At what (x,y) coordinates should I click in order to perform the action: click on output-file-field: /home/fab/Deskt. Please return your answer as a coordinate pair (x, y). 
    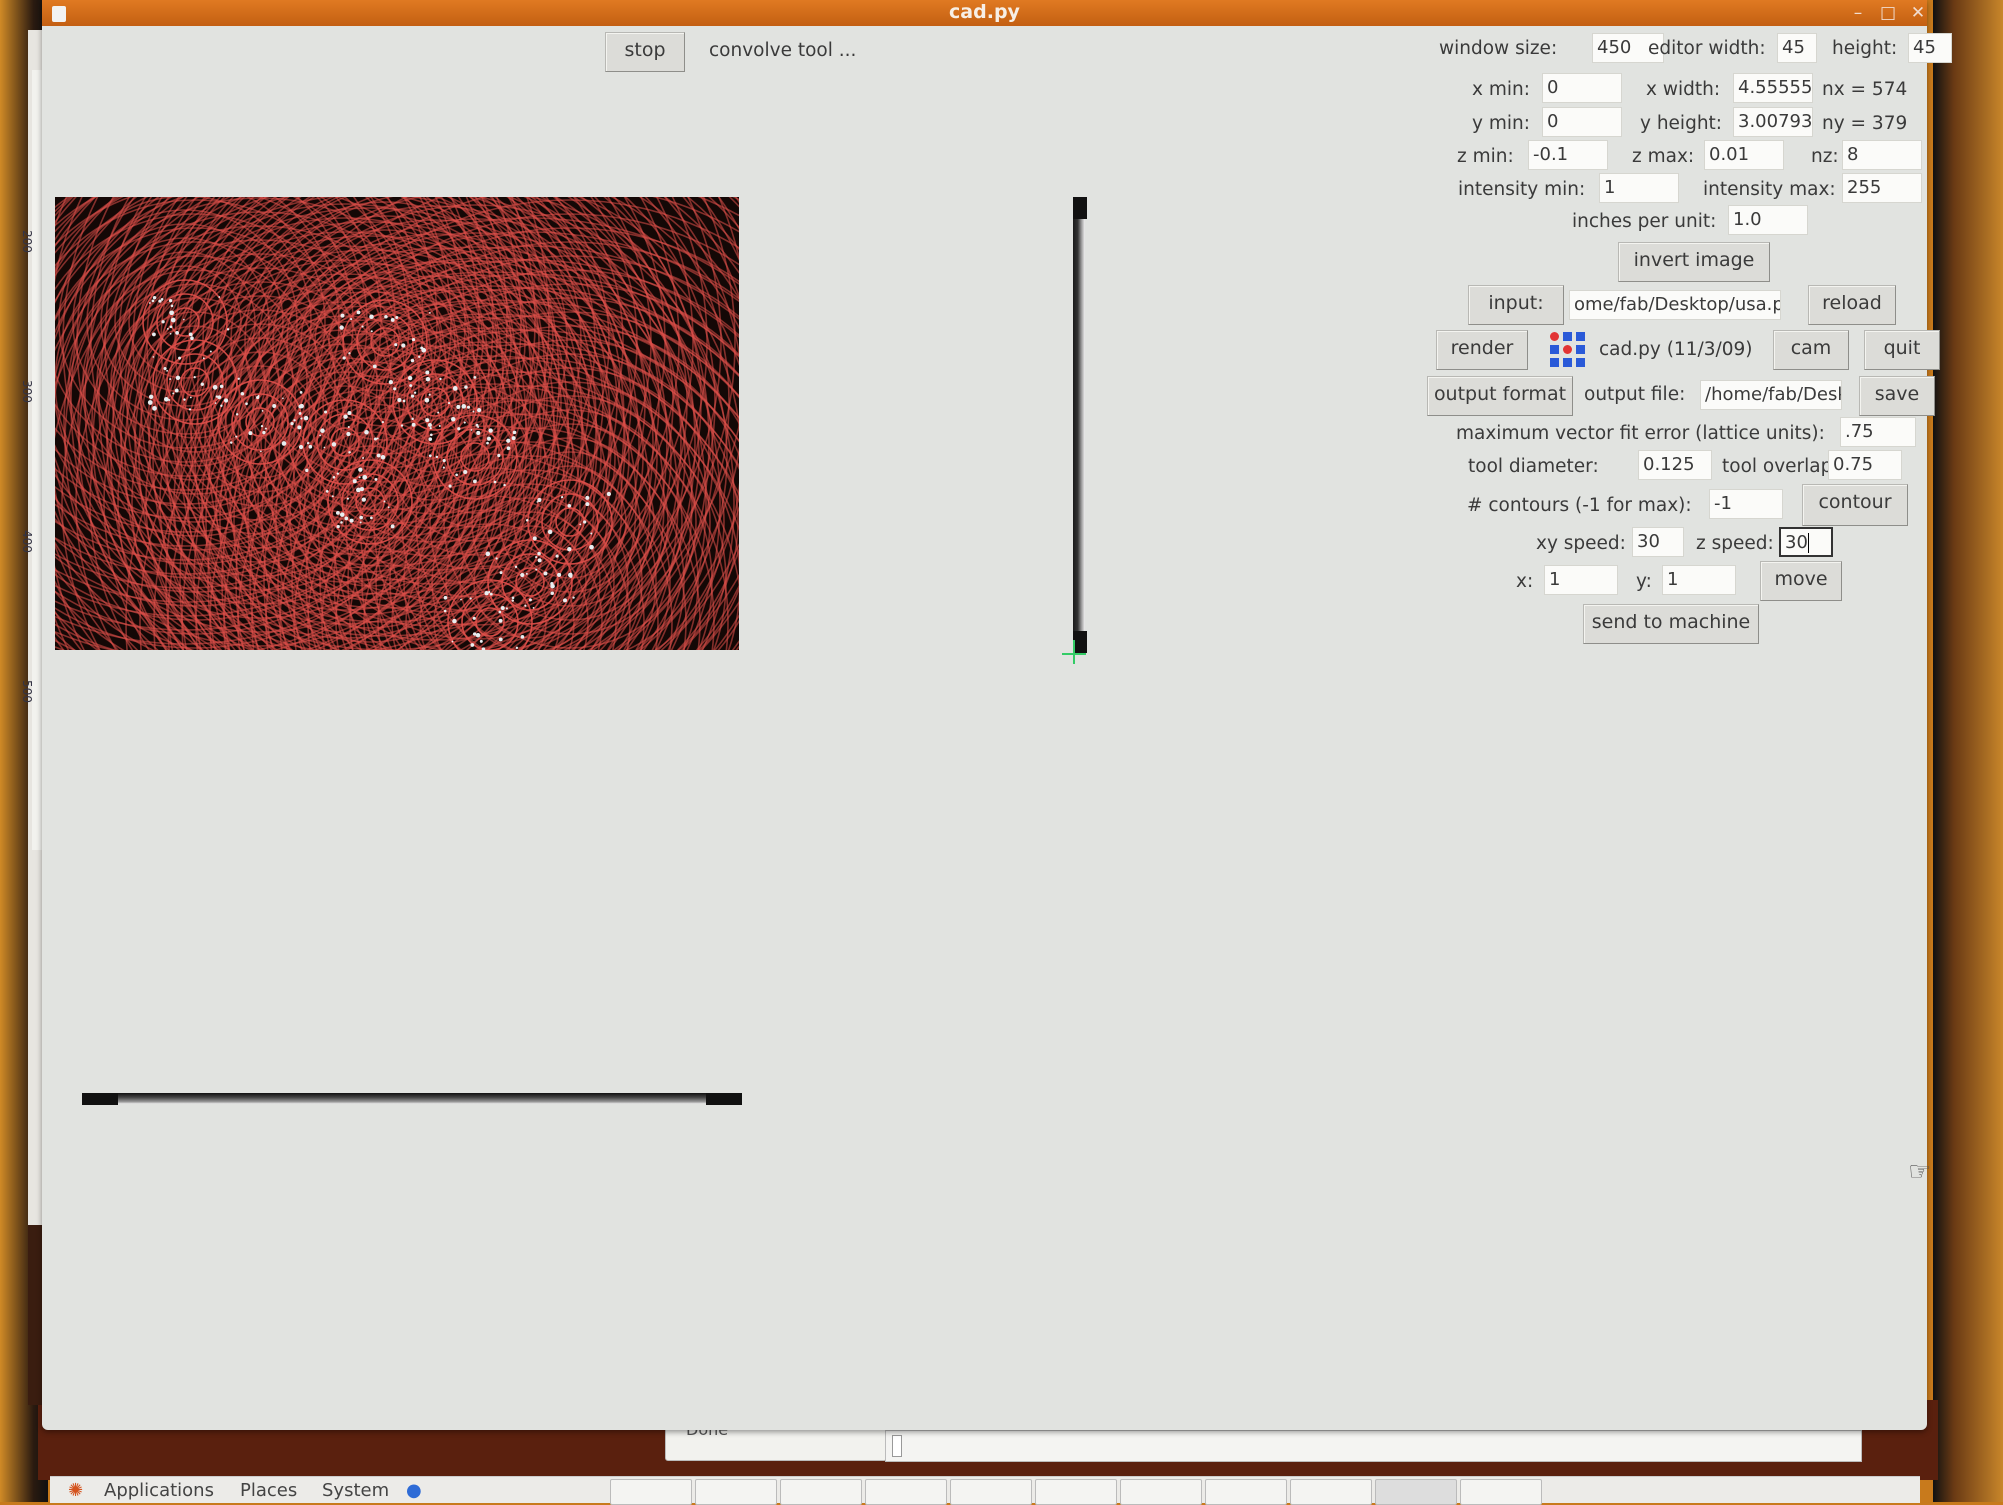
    Looking at the image, I should click on (1771, 395).